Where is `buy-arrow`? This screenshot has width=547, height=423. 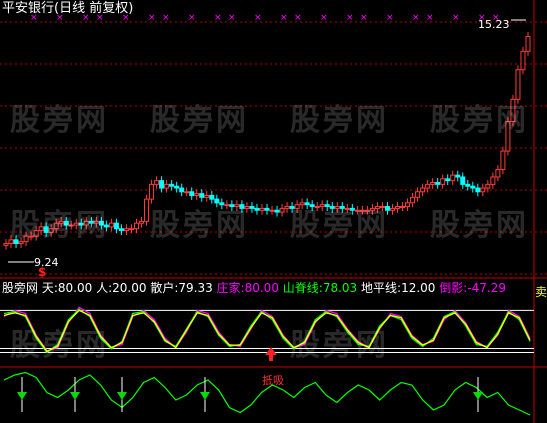
buy-arrow is located at coordinates (271, 358).